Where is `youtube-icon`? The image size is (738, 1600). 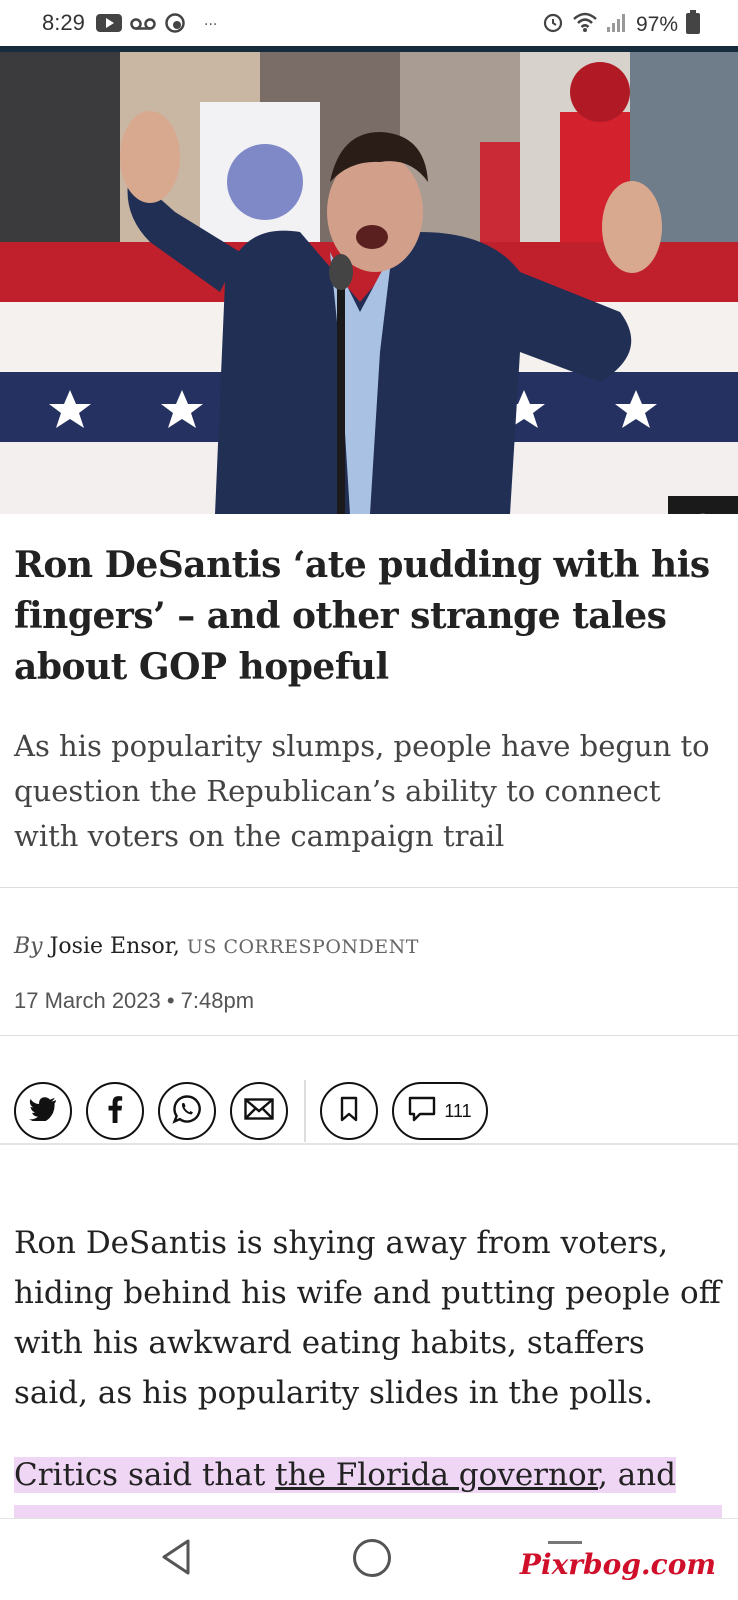
youtube-icon is located at coordinates (109, 25).